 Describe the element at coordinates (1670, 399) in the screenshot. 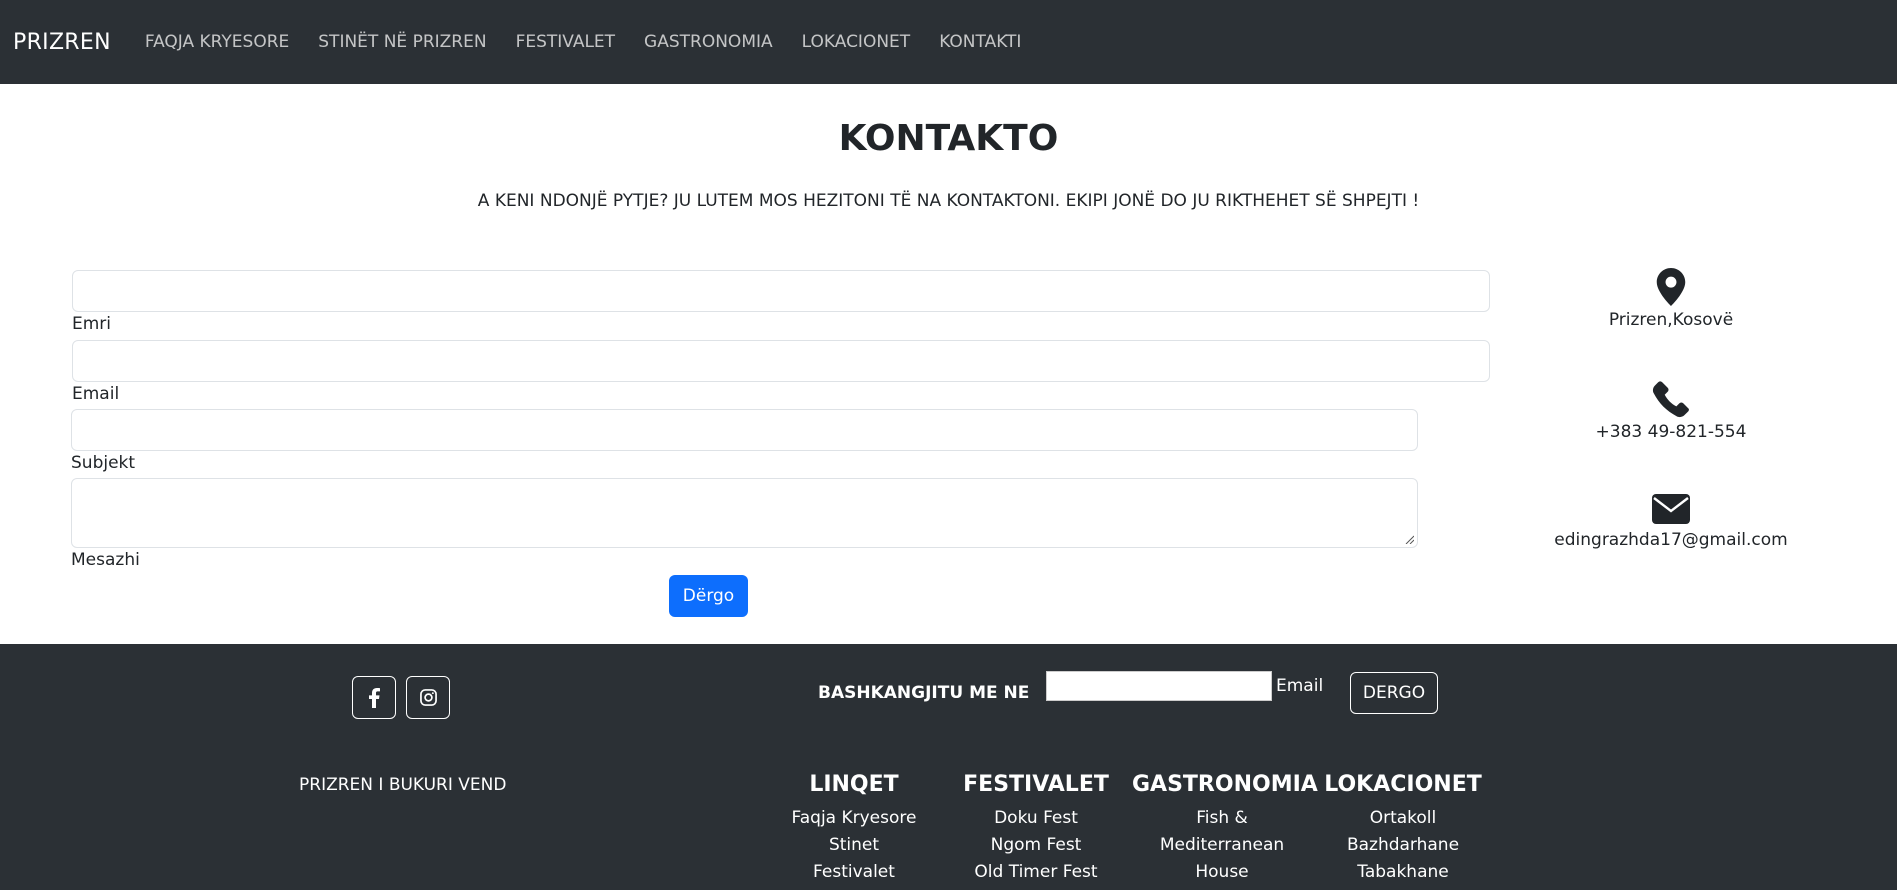

I see `phone-icon` at that location.